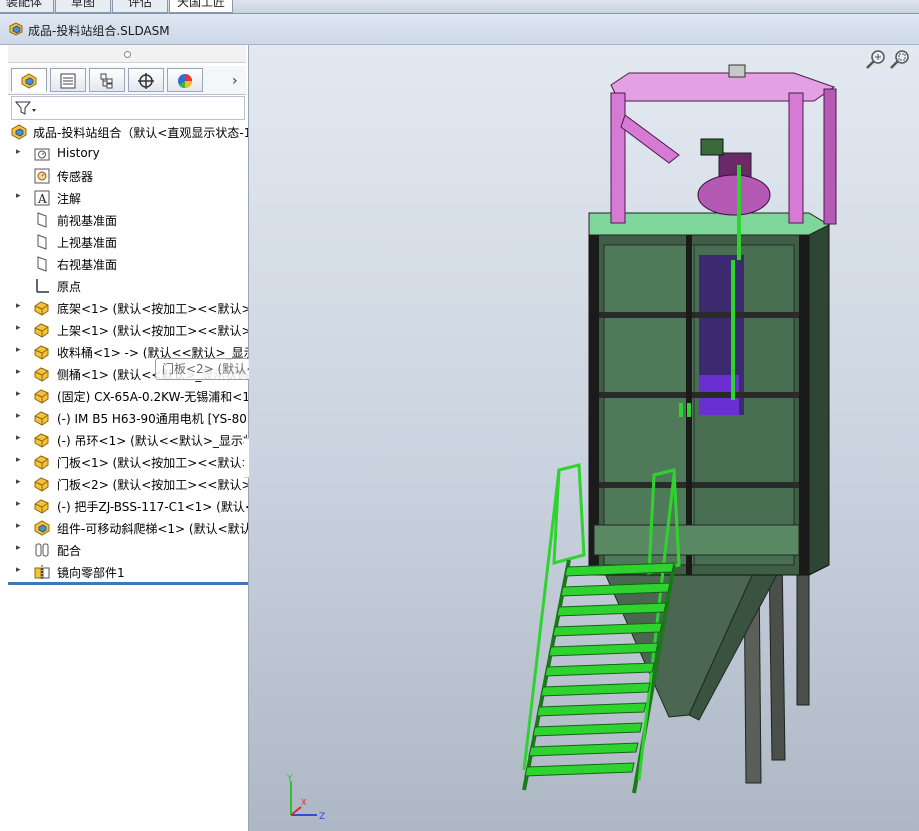 This screenshot has height=831, width=919. I want to click on tree-item: ▸ (-) IM B5 H63-90通用电机 [YS-801, so click(128, 418).